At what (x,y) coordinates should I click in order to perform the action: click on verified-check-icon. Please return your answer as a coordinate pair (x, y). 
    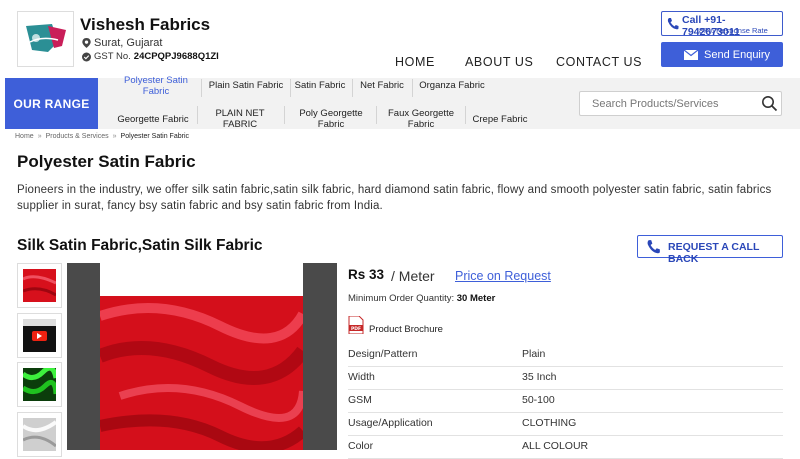
    Looking at the image, I should click on (86, 56).